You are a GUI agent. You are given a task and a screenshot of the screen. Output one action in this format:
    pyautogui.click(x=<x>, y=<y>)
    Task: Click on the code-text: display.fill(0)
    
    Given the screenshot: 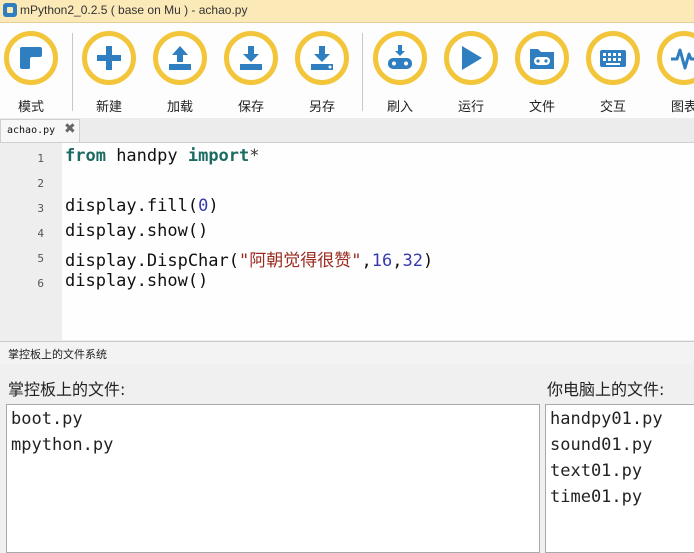 What is the action you would take?
    pyautogui.click(x=142, y=206)
    